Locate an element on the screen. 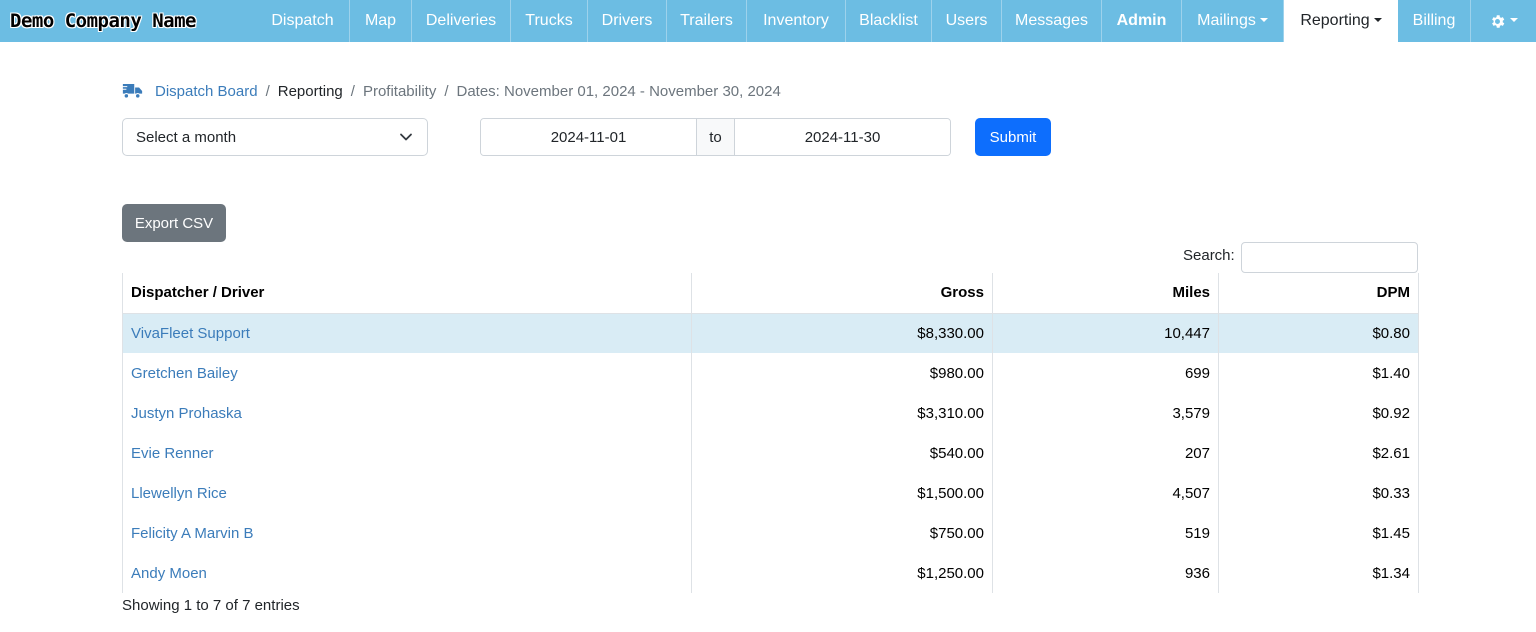  nav-drivers-label: Drivers is located at coordinates (627, 20).